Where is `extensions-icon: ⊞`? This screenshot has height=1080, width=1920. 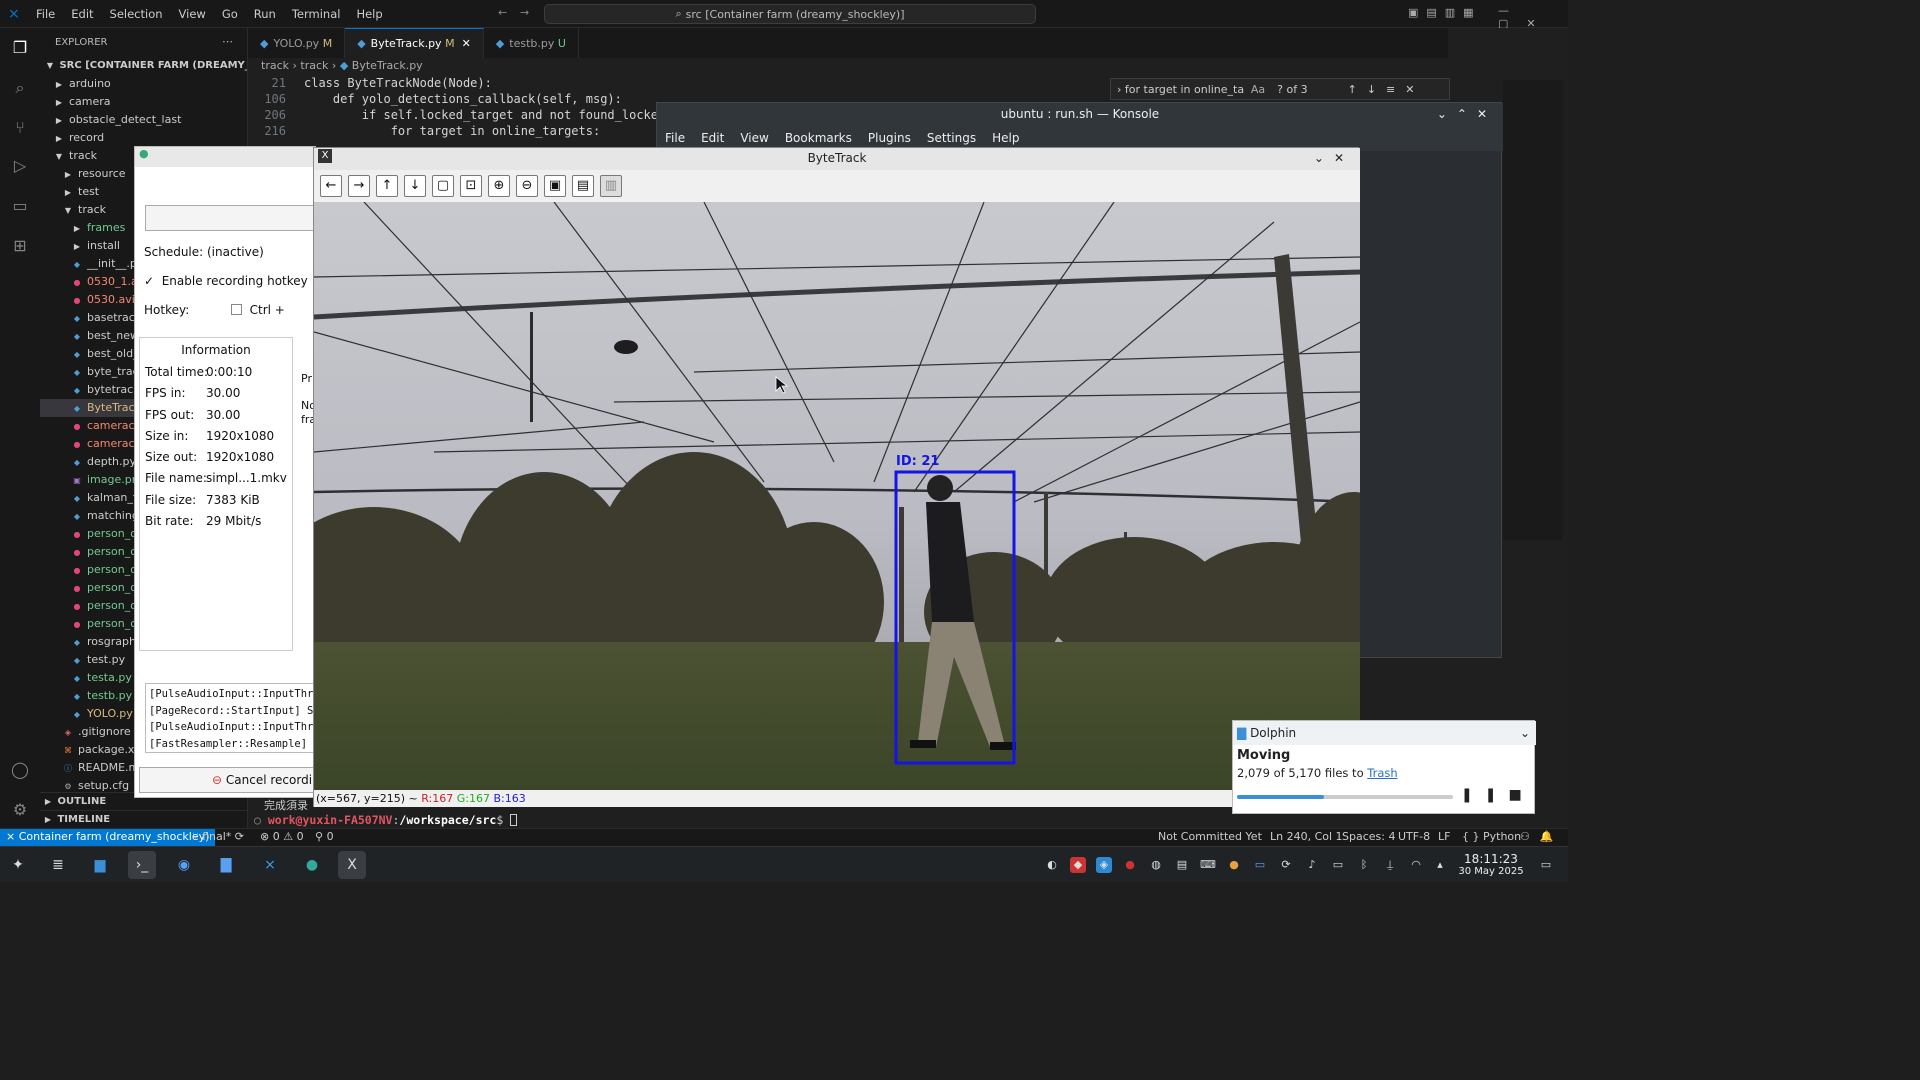
extensions-icon: ⊞ is located at coordinates (20, 246).